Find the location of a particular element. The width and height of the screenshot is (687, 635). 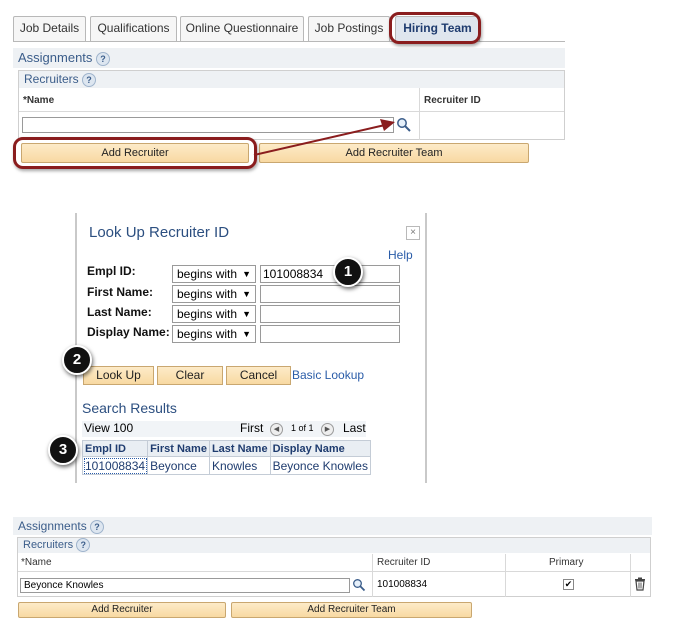

view-100-link: View 100 is located at coordinates (108, 428).